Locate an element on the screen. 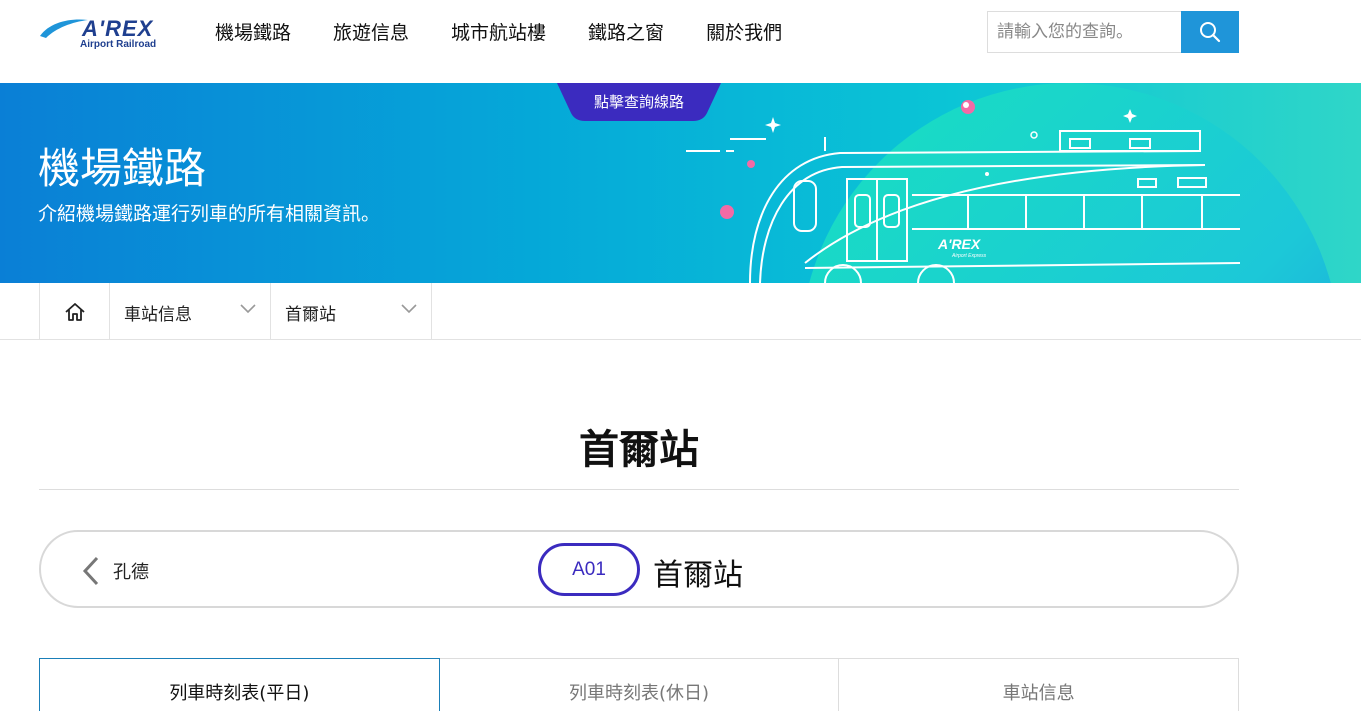 The height and width of the screenshot is (711, 1361). search-button is located at coordinates (1210, 32).